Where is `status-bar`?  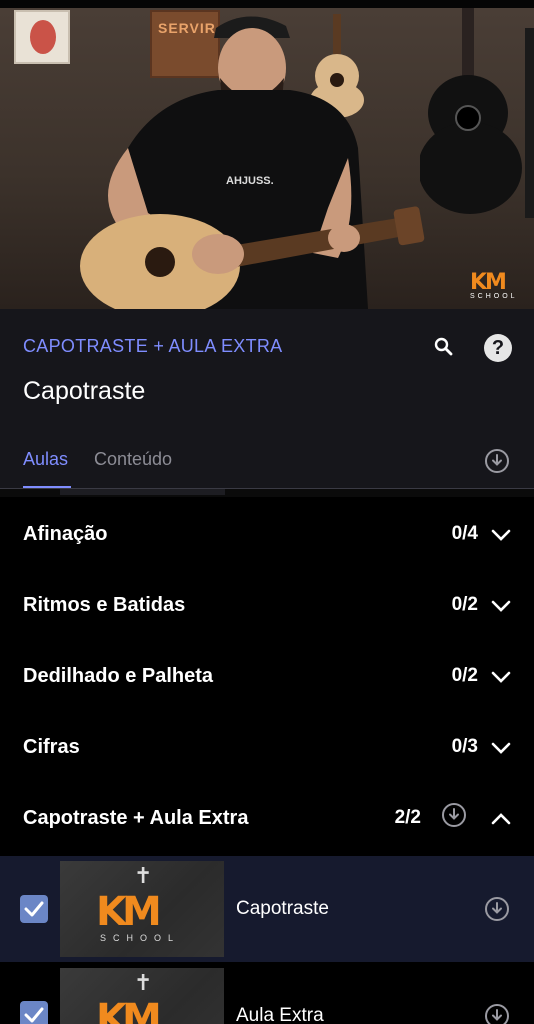 status-bar is located at coordinates (267, 4).